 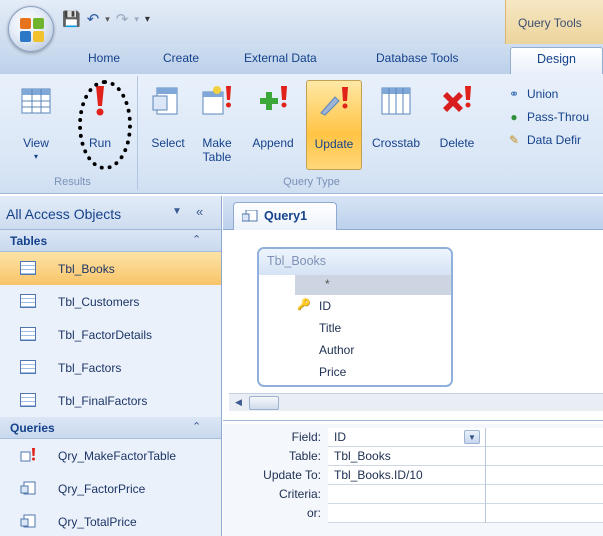 I want to click on update-button-label: Update, so click(x=334, y=144).